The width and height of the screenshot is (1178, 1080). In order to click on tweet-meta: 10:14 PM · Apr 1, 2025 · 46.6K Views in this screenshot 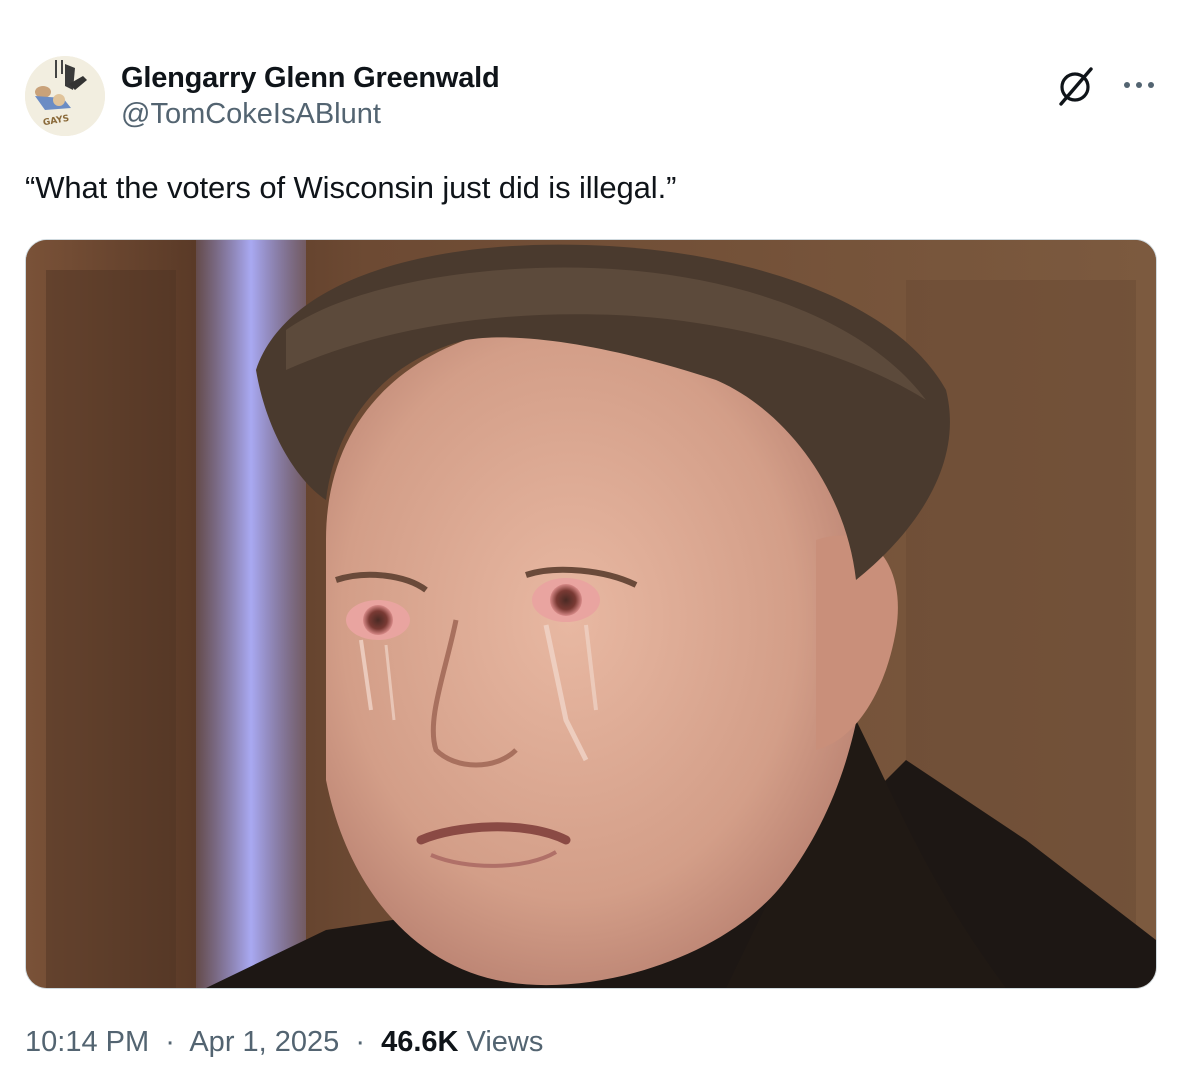, I will do `click(284, 1042)`.